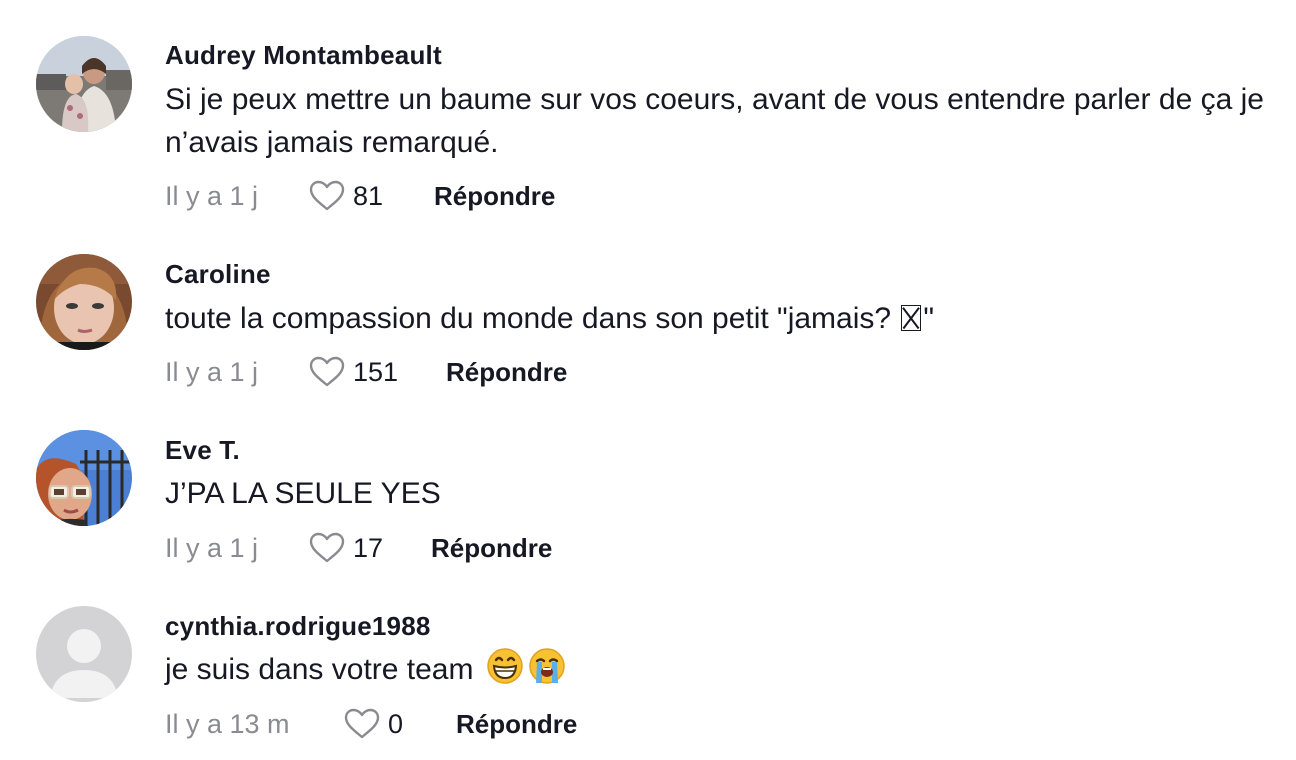 The height and width of the screenshot is (760, 1296). Describe the element at coordinates (346, 548) in the screenshot. I see `like-button: 17` at that location.